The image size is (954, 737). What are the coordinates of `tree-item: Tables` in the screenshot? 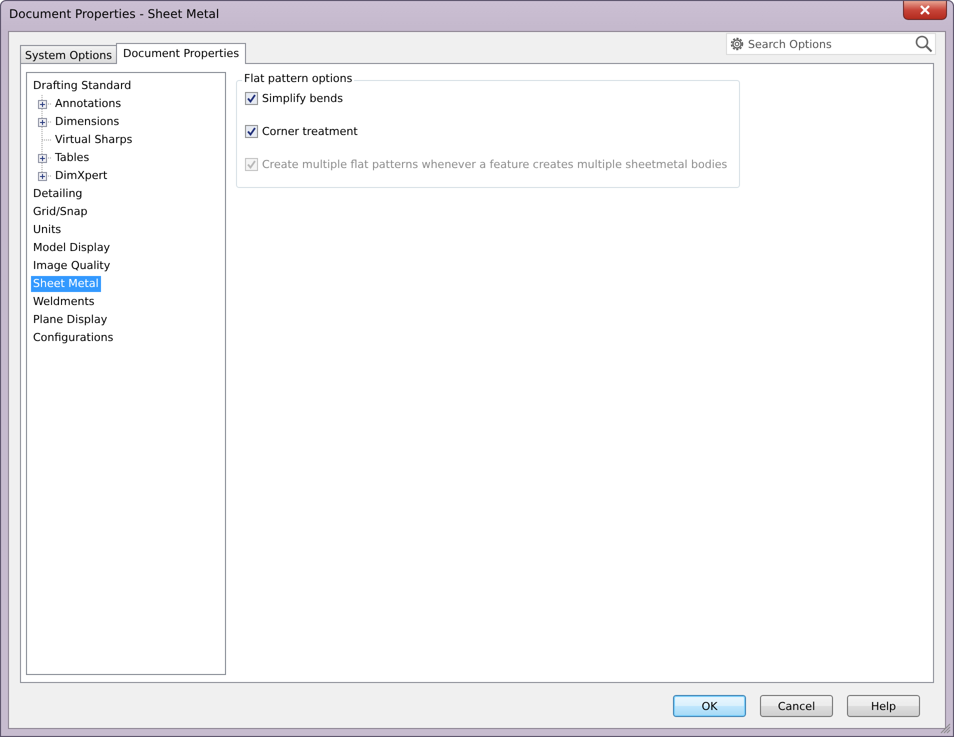 It's located at (72, 158).